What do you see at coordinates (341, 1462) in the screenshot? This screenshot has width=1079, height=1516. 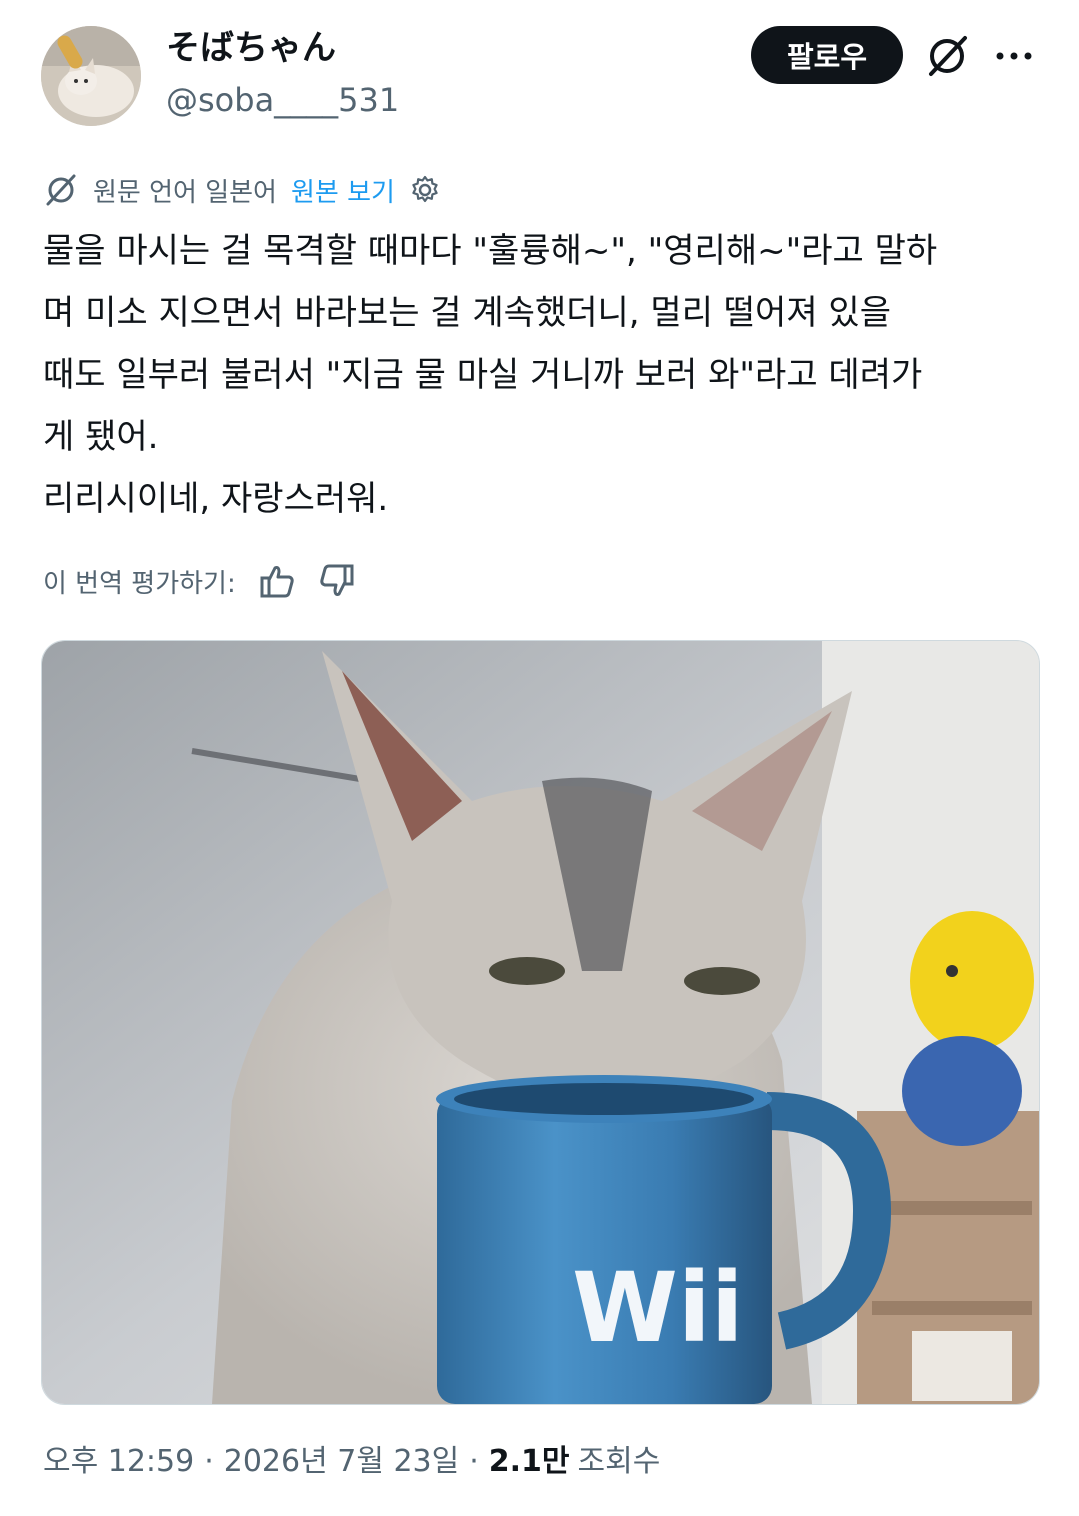 I see `post-date: 2026년 7월 23일` at bounding box center [341, 1462].